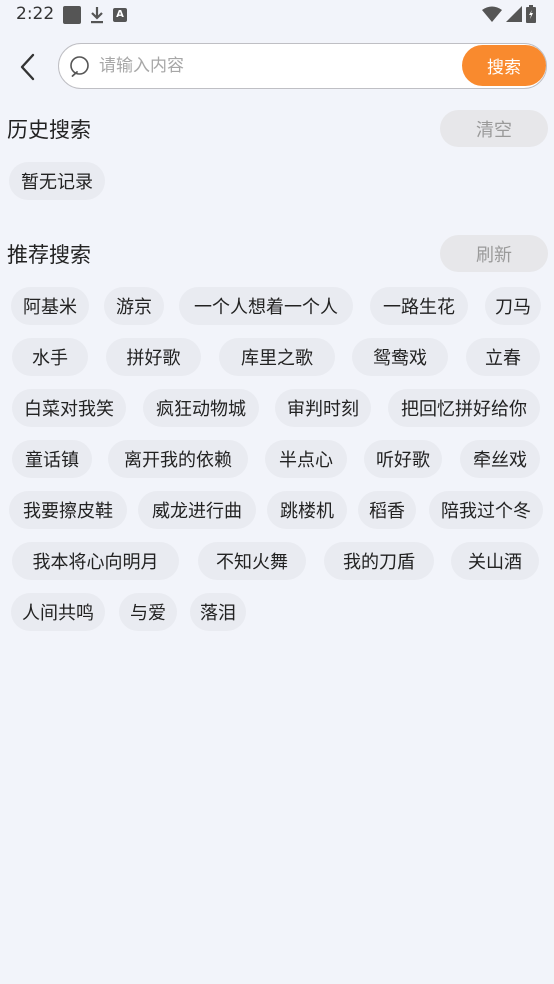 Image resolution: width=554 pixels, height=984 pixels. I want to click on clear-history-button: 清空, so click(494, 128).